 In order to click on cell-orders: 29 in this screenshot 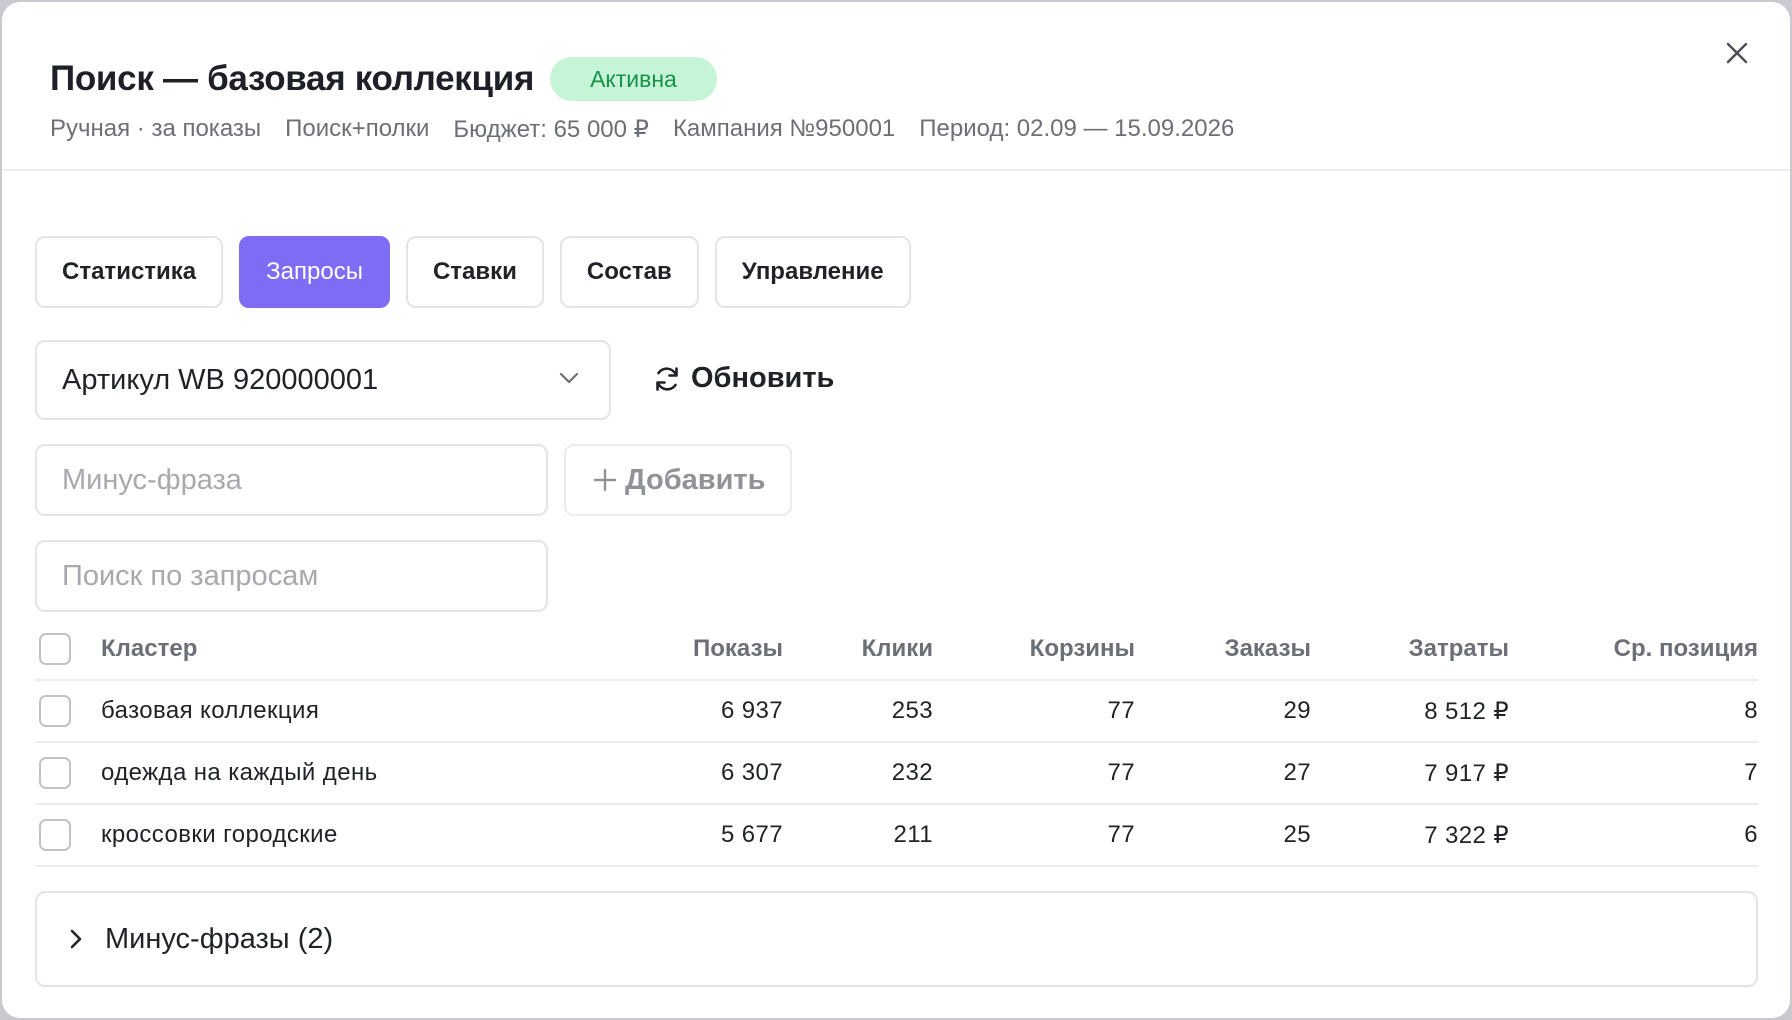, I will do `click(1297, 710)`.